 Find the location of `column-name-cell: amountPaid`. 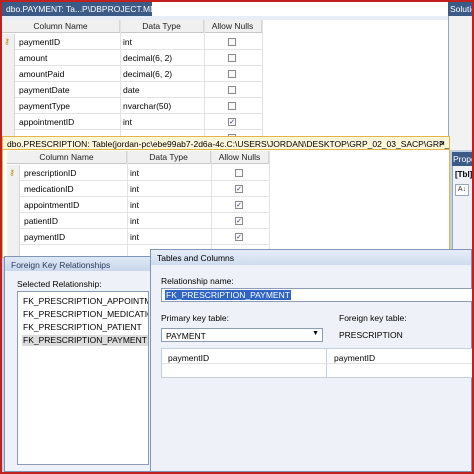

column-name-cell: amountPaid is located at coordinates (68, 74).